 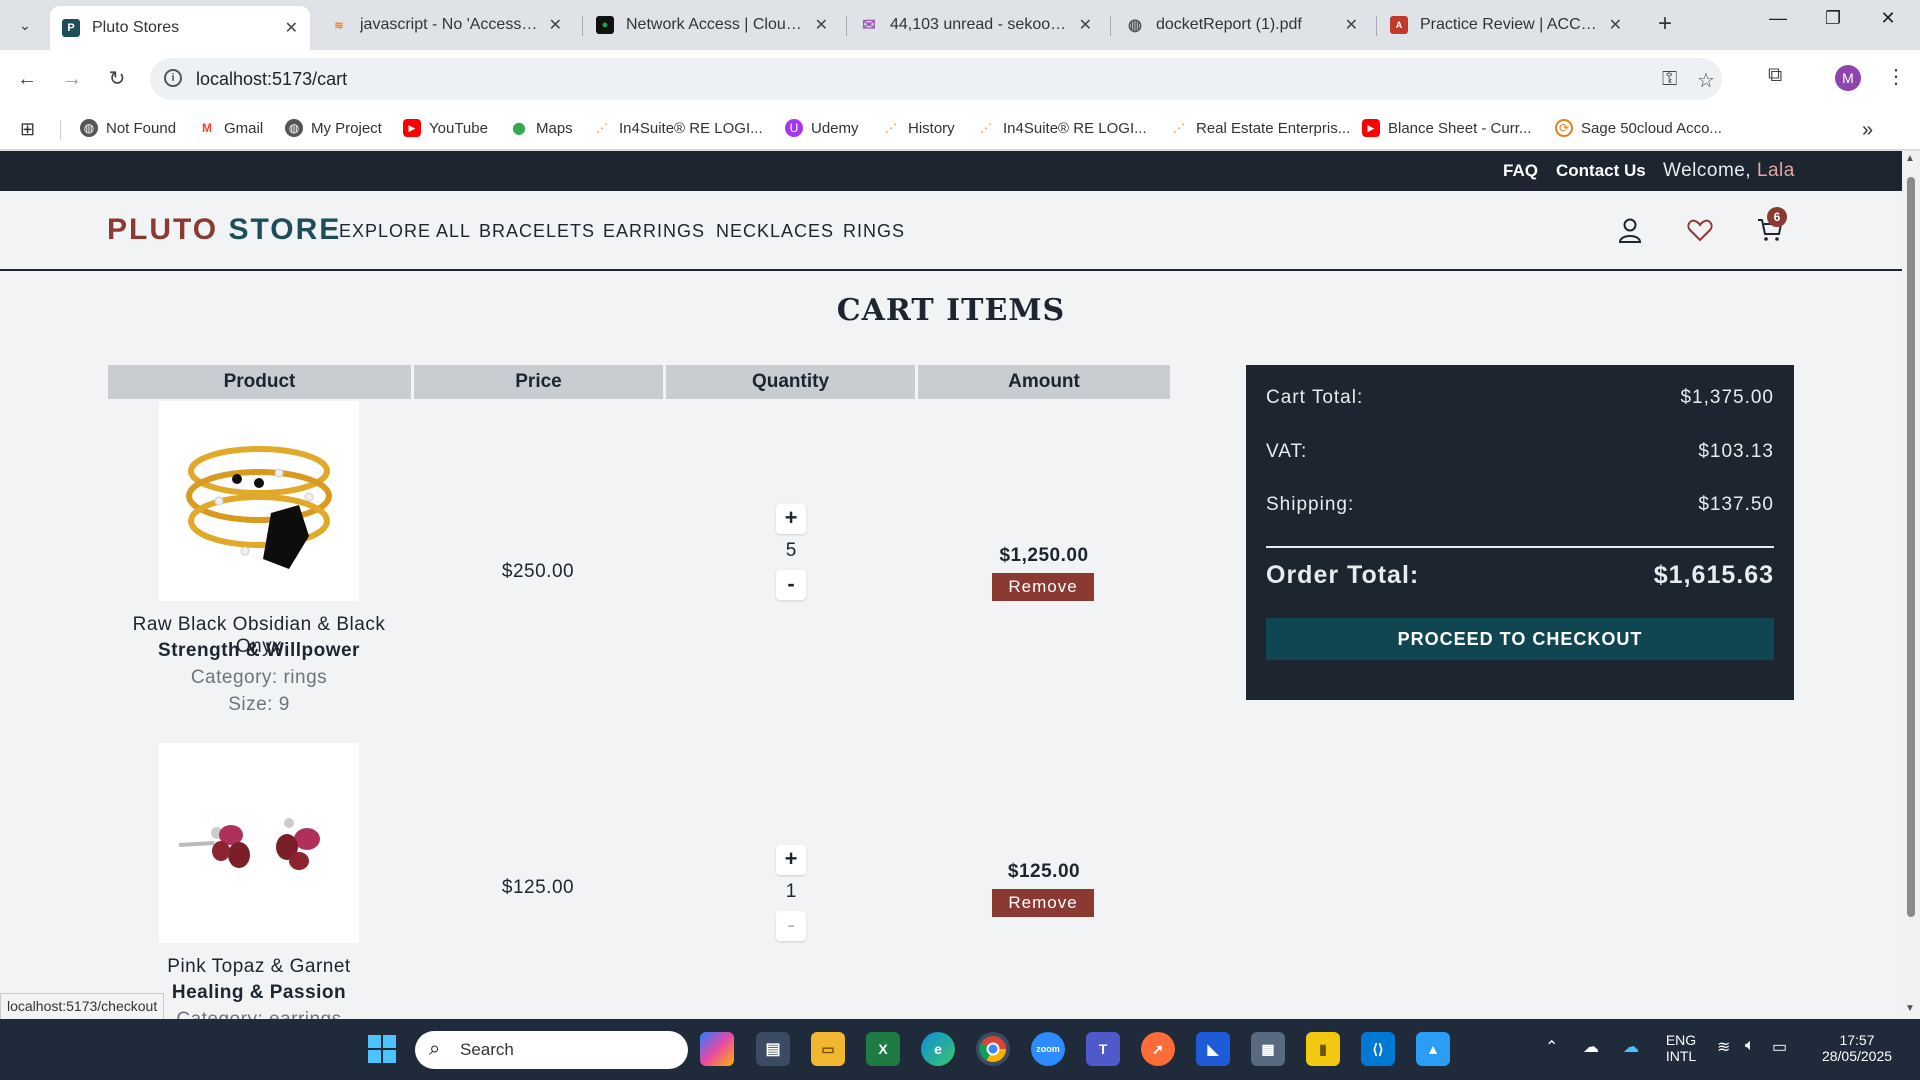 What do you see at coordinates (541, 128) in the screenshot?
I see `bookmark-maps: ⬤ Maps` at bounding box center [541, 128].